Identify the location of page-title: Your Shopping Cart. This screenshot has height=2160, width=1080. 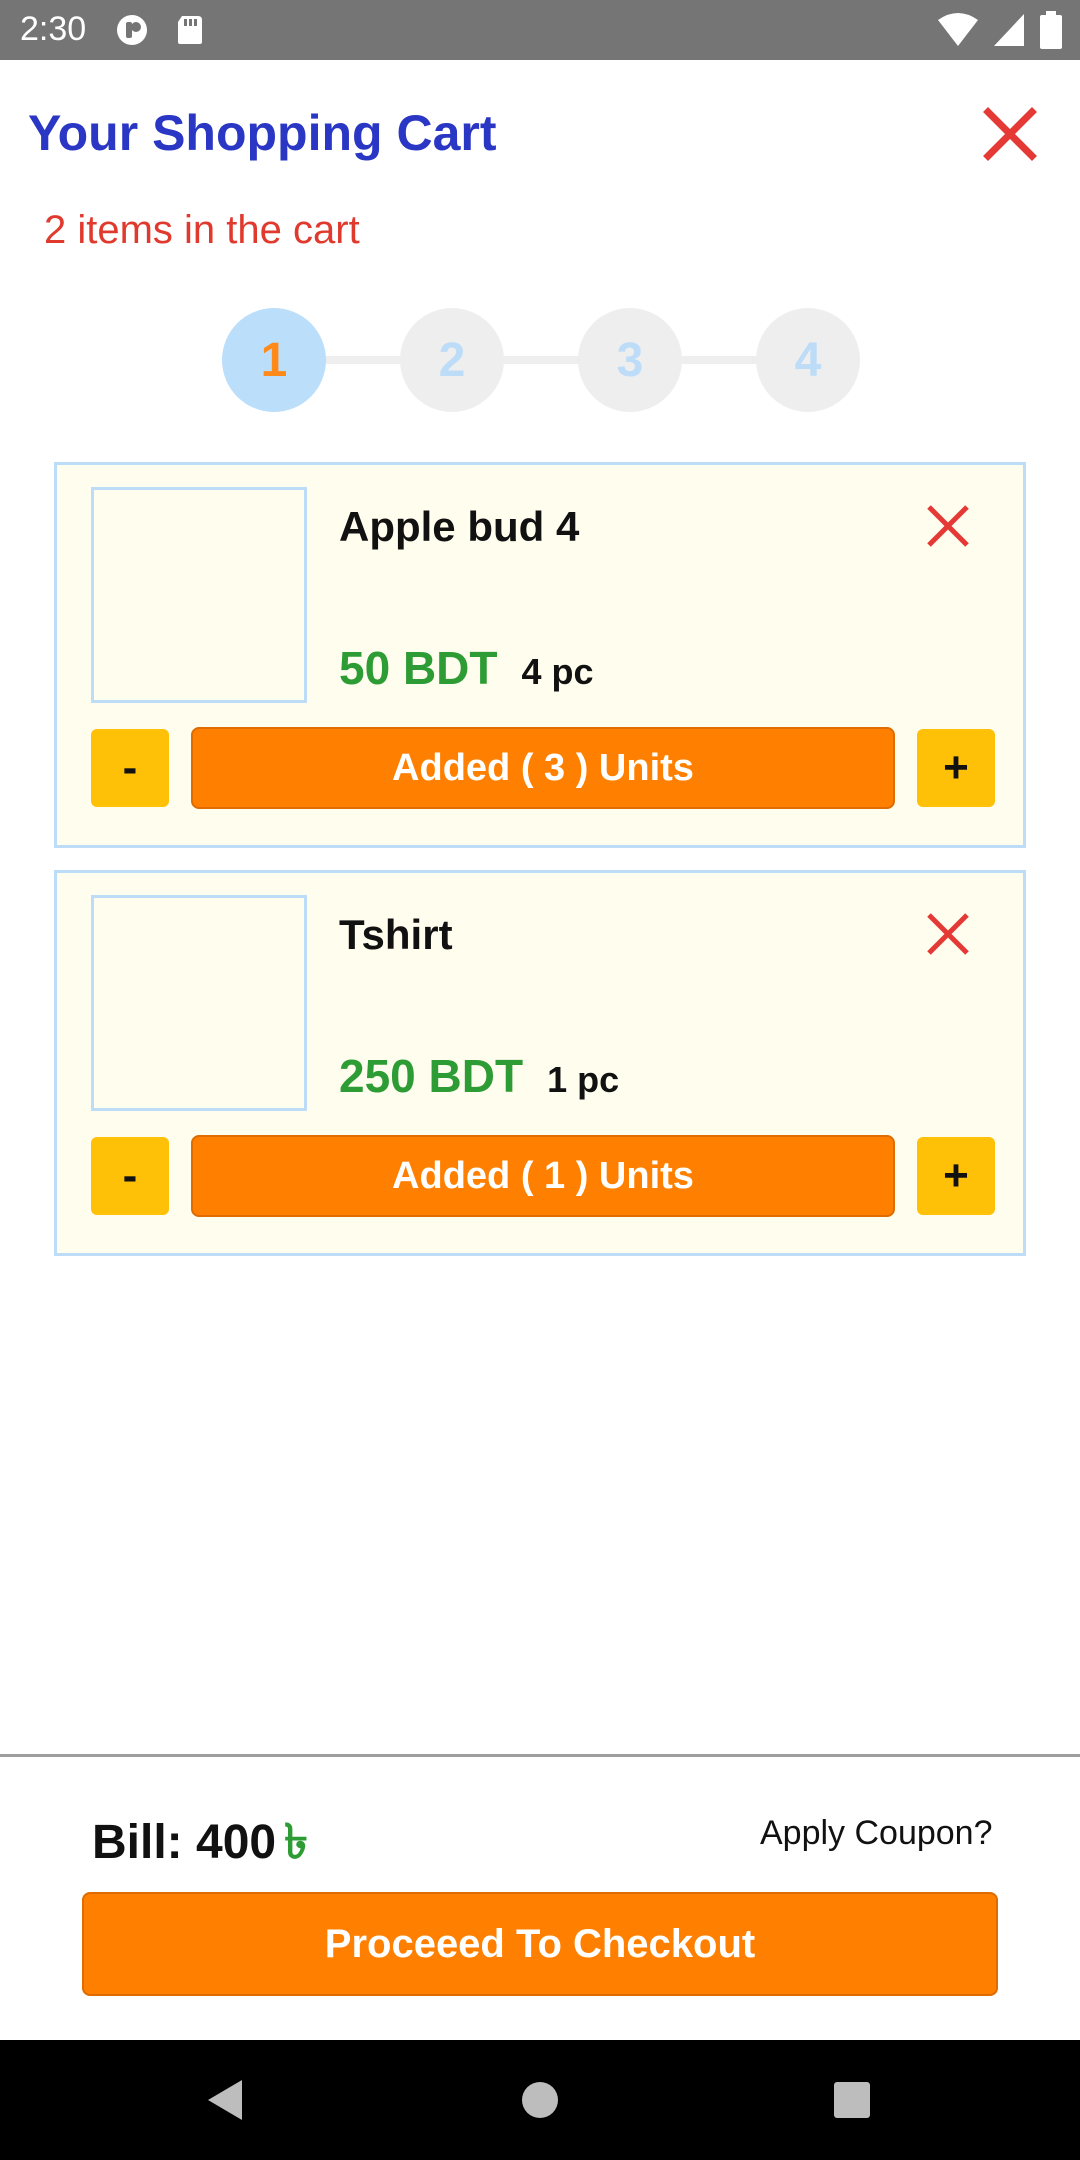
(262, 133).